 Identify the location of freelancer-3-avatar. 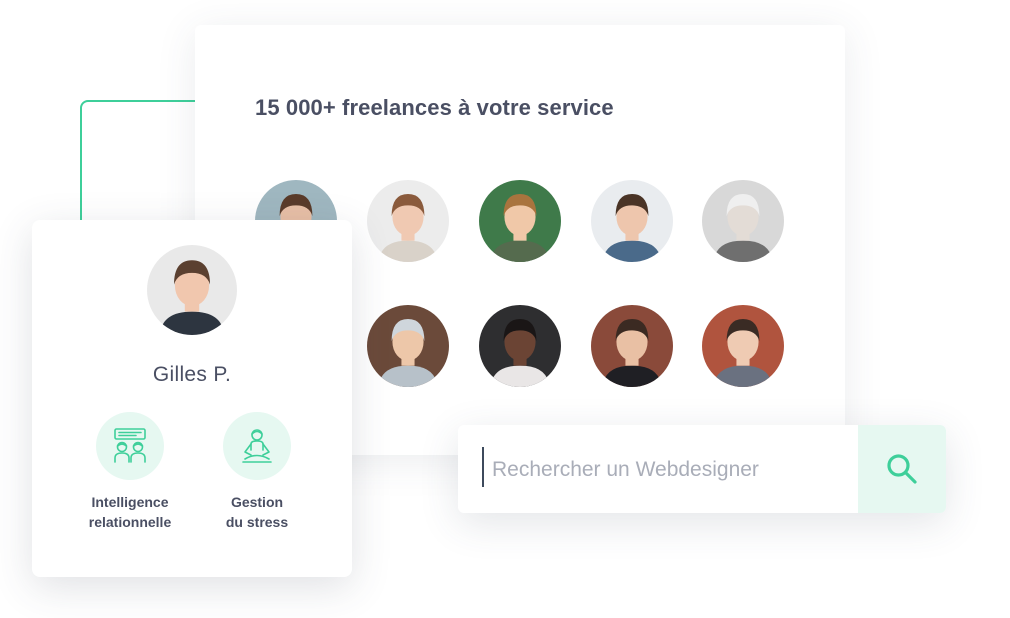
(520, 221).